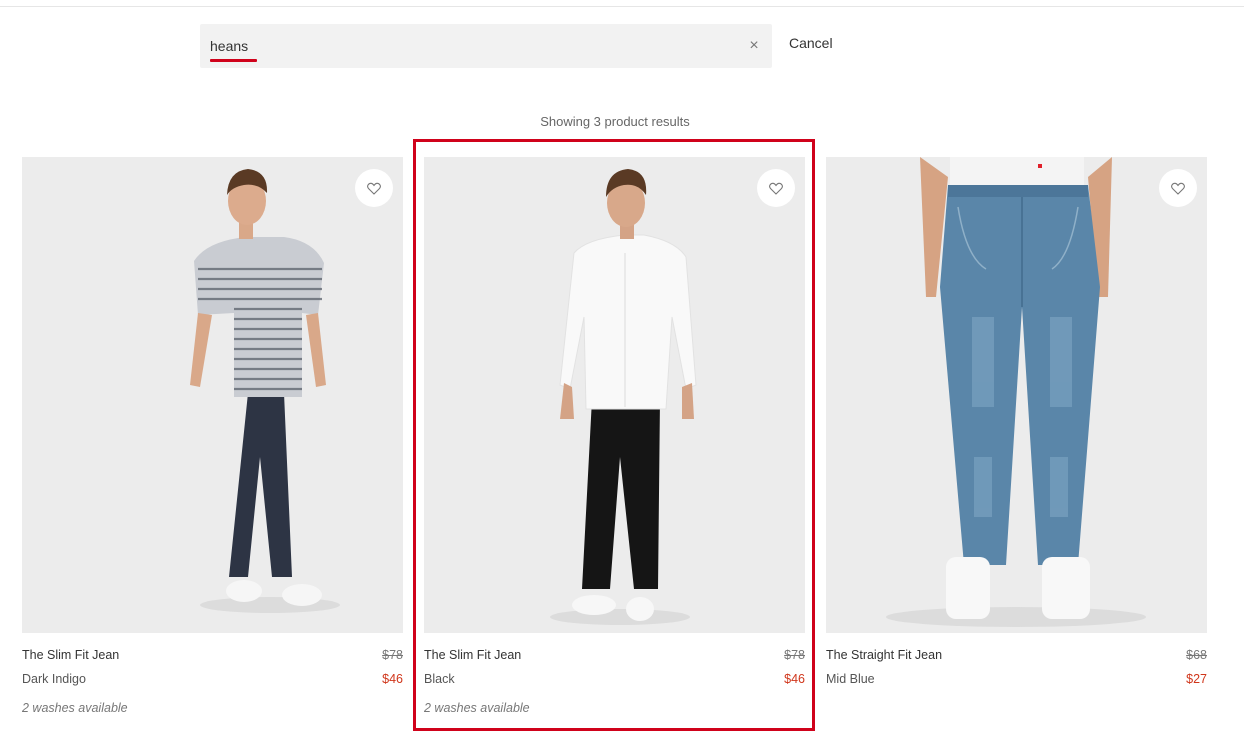 This screenshot has width=1244, height=732. I want to click on spellcheck-underline, so click(233, 60).